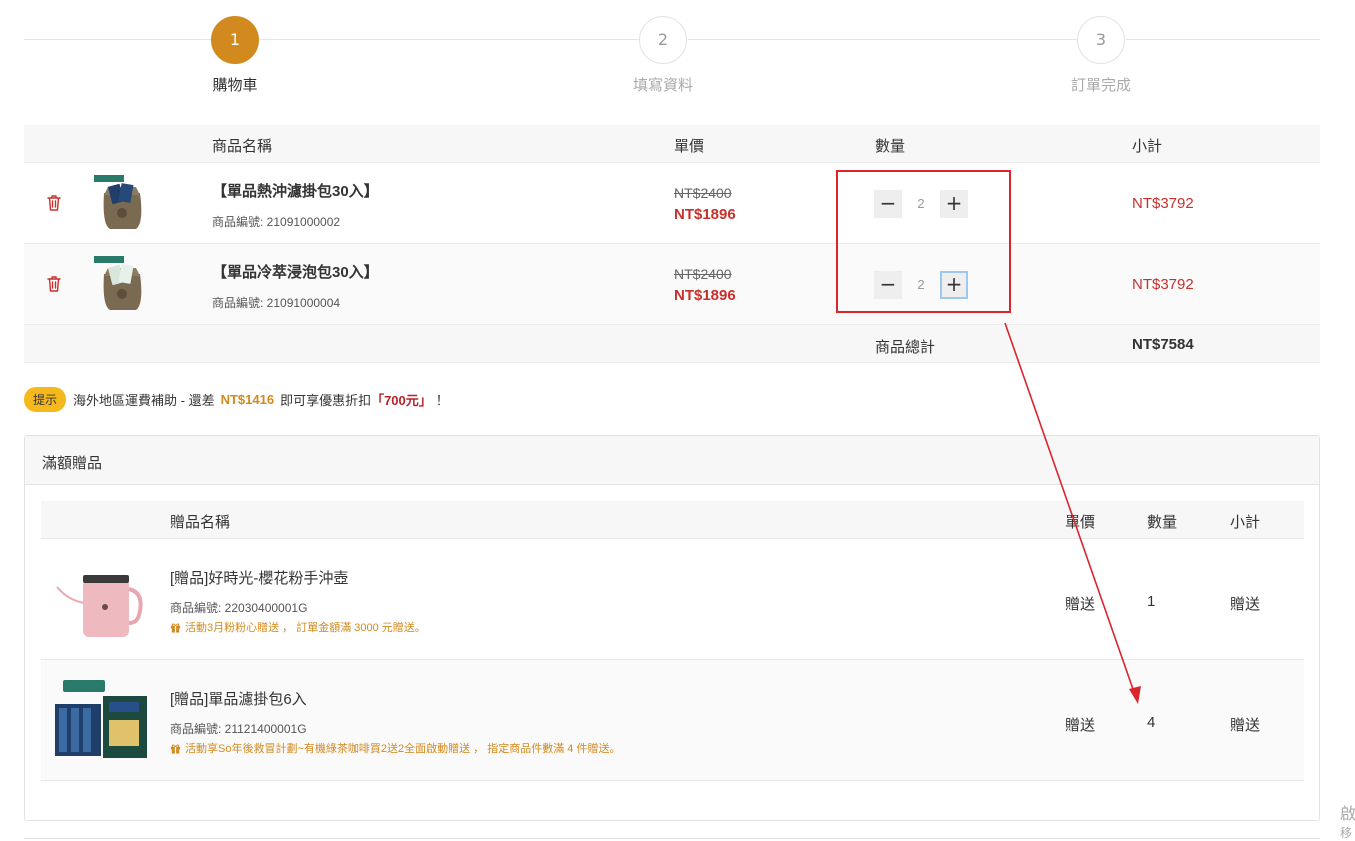  I want to click on gift-table-header: 贈品名稱 單價 數量 小計, so click(672, 520).